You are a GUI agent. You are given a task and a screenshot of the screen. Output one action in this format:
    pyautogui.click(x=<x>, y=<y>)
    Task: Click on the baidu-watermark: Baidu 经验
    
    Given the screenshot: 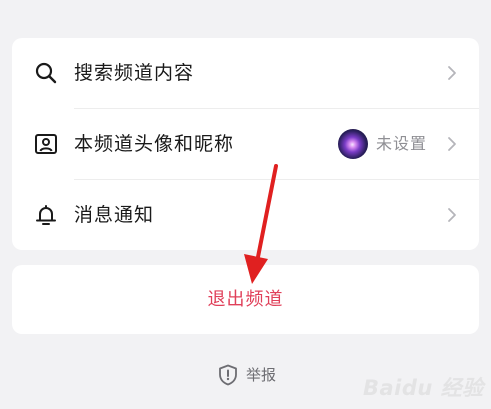 What is the action you would take?
    pyautogui.click(x=423, y=388)
    